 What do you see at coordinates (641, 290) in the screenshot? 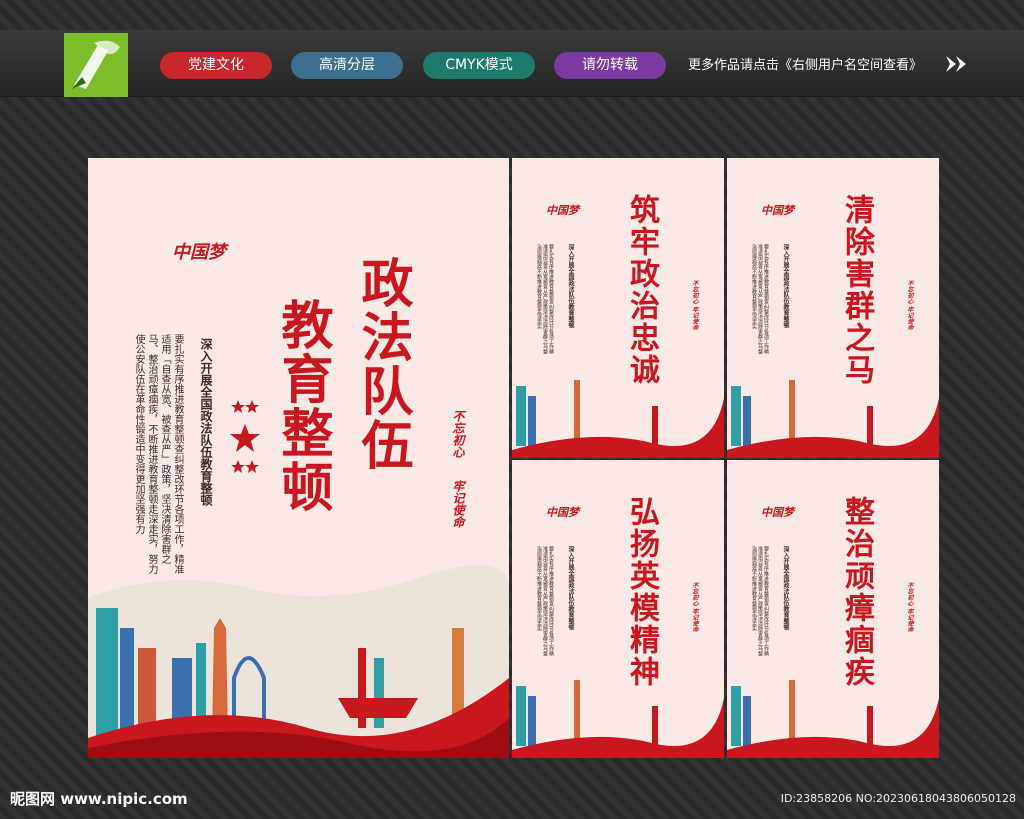
I see `poster-title: 筑牢政治忠诚` at bounding box center [641, 290].